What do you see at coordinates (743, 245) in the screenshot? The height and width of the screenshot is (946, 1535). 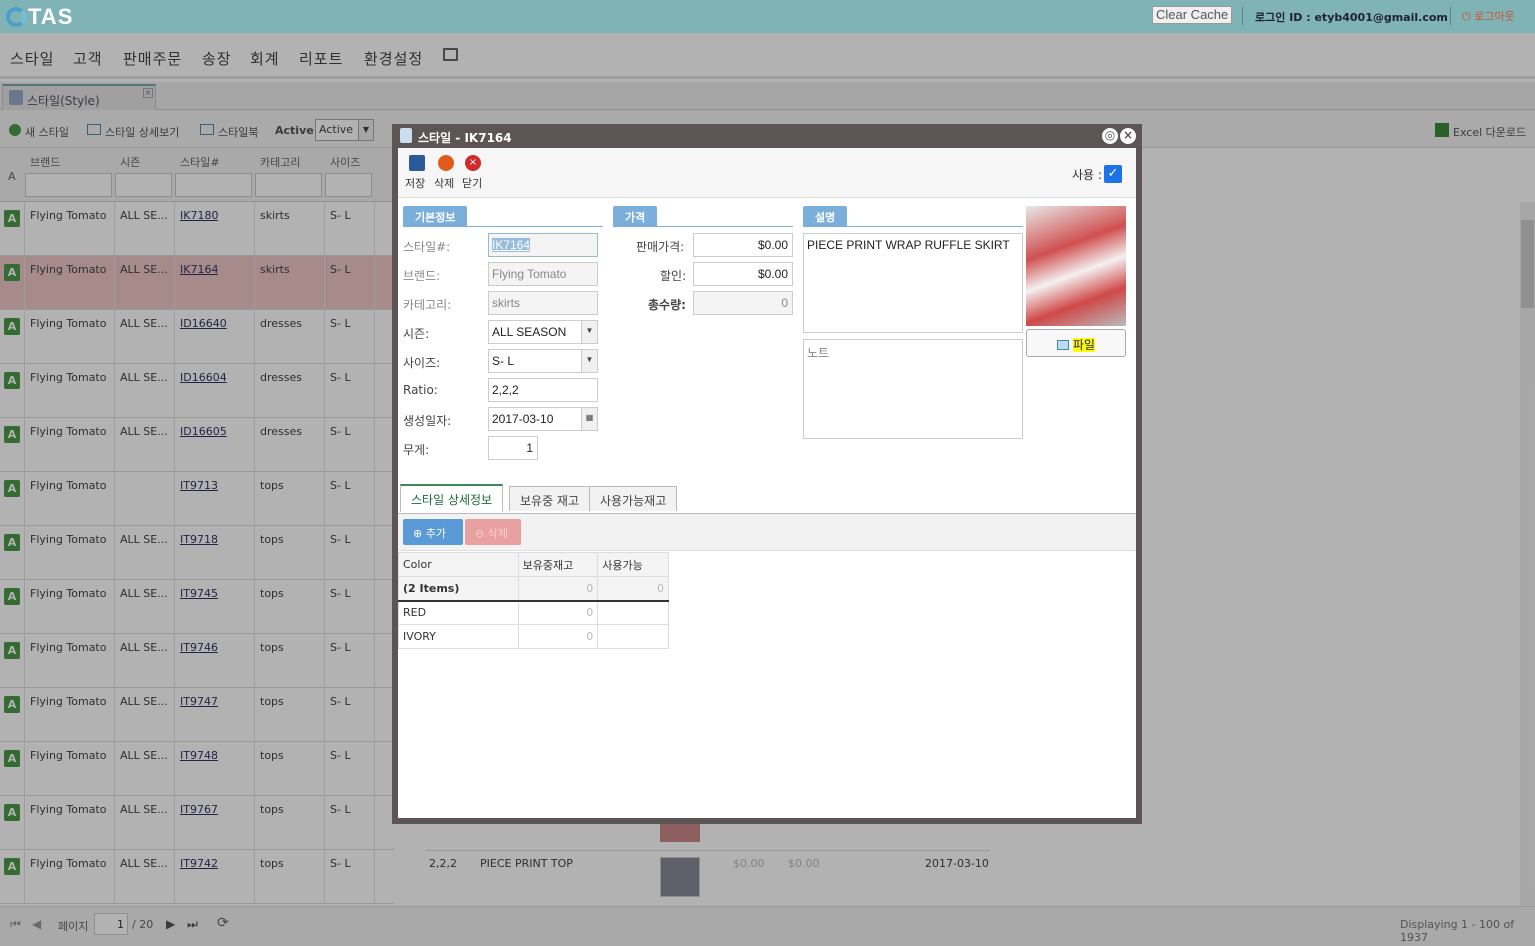 I see `sale-price-field: $0.00` at bounding box center [743, 245].